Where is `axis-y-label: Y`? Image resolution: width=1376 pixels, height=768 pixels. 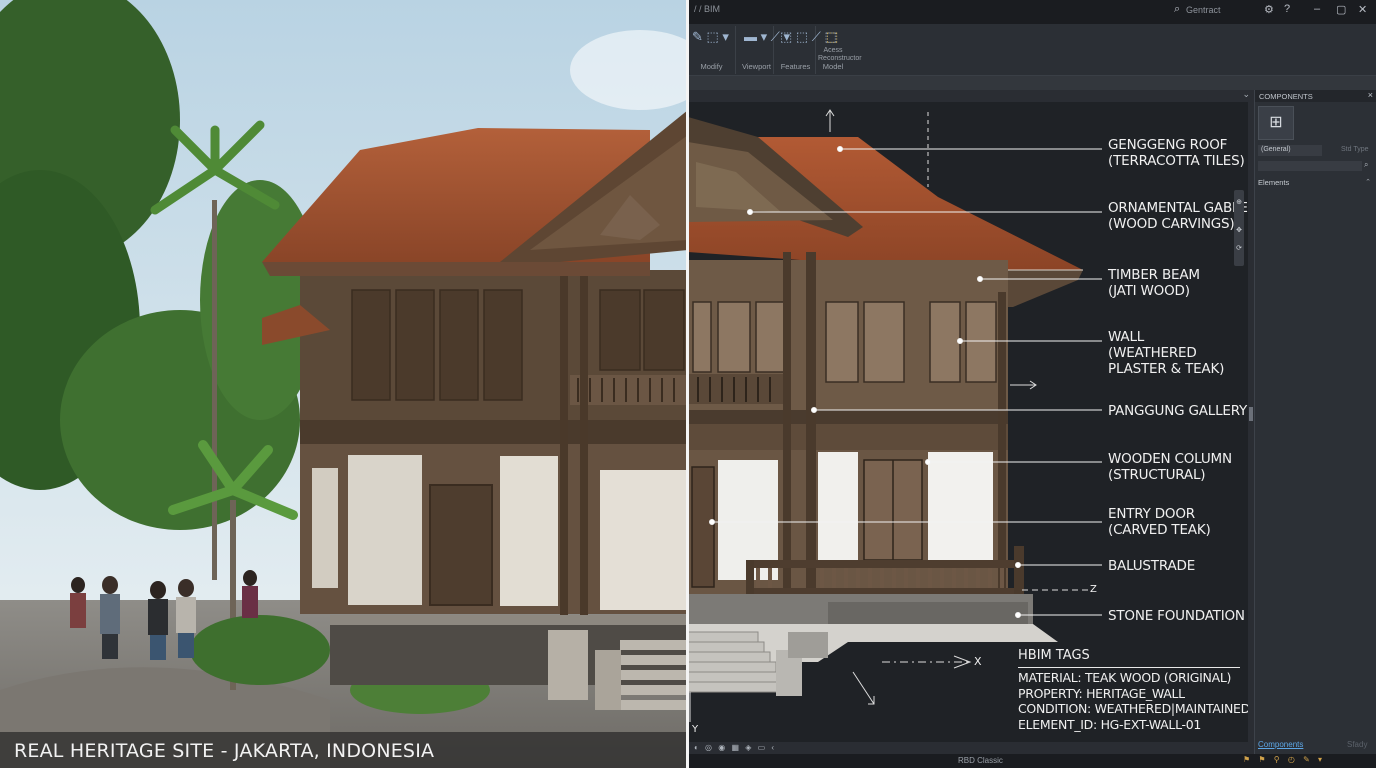 axis-y-label: Y is located at coordinates (695, 729).